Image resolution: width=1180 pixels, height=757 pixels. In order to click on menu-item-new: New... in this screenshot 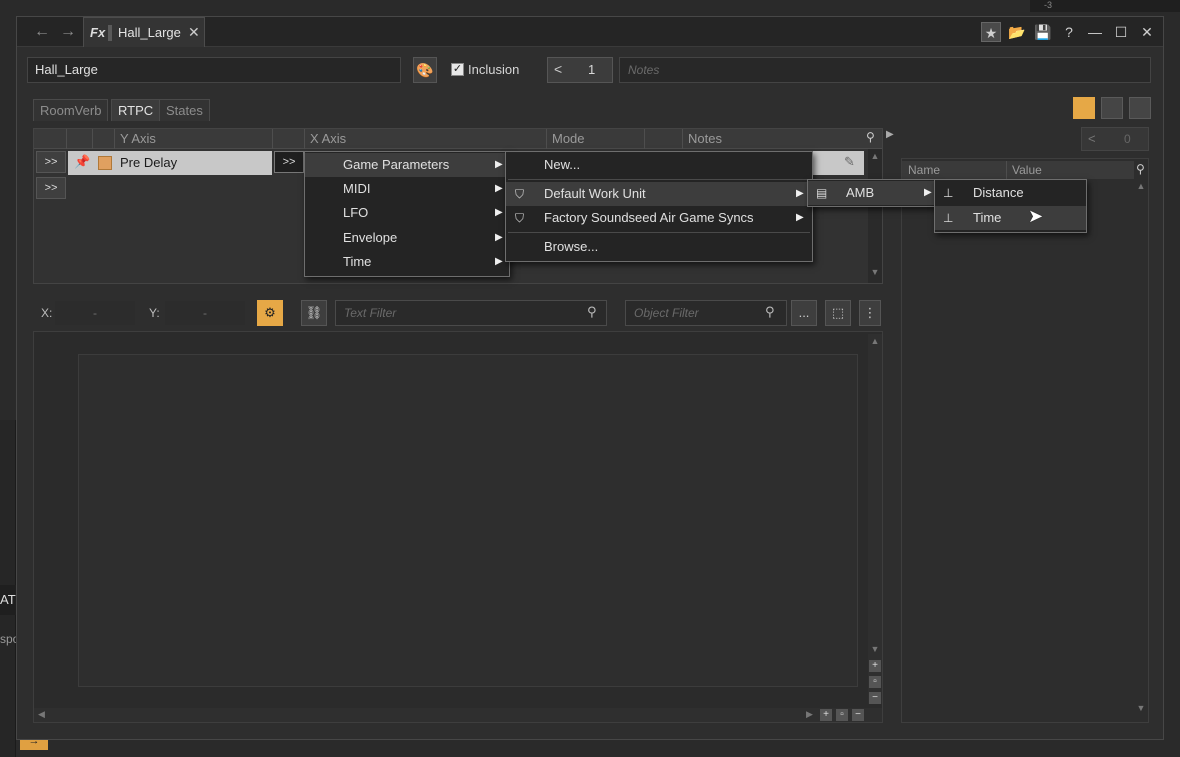, I will do `click(659, 165)`.